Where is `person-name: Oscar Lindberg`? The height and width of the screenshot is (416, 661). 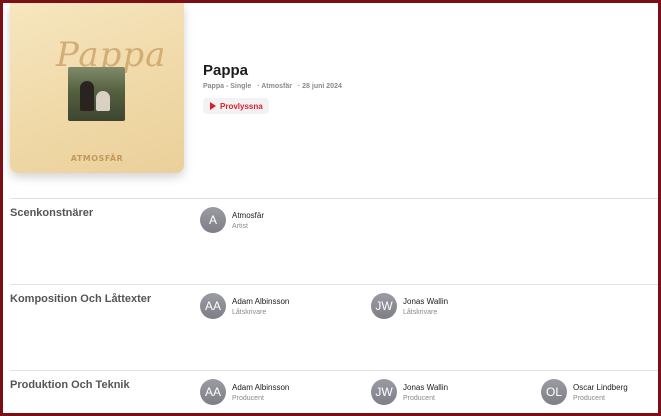
person-name: Oscar Lindberg is located at coordinates (600, 387).